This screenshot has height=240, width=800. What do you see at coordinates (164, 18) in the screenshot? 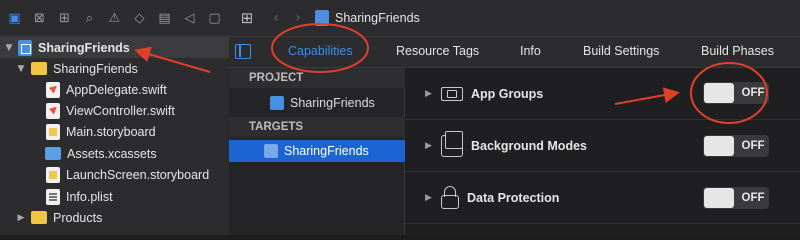
I see `breakpoint-icon: ▤` at bounding box center [164, 18].